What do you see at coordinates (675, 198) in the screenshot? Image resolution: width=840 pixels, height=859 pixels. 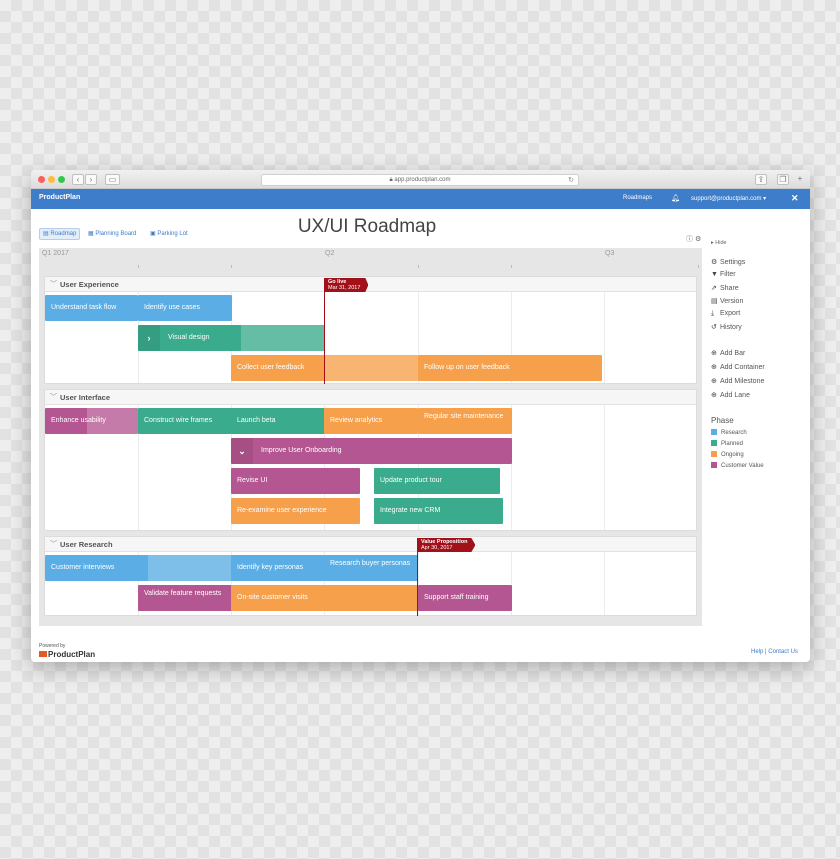 I see `bell-icon: 🔔︎` at bounding box center [675, 198].